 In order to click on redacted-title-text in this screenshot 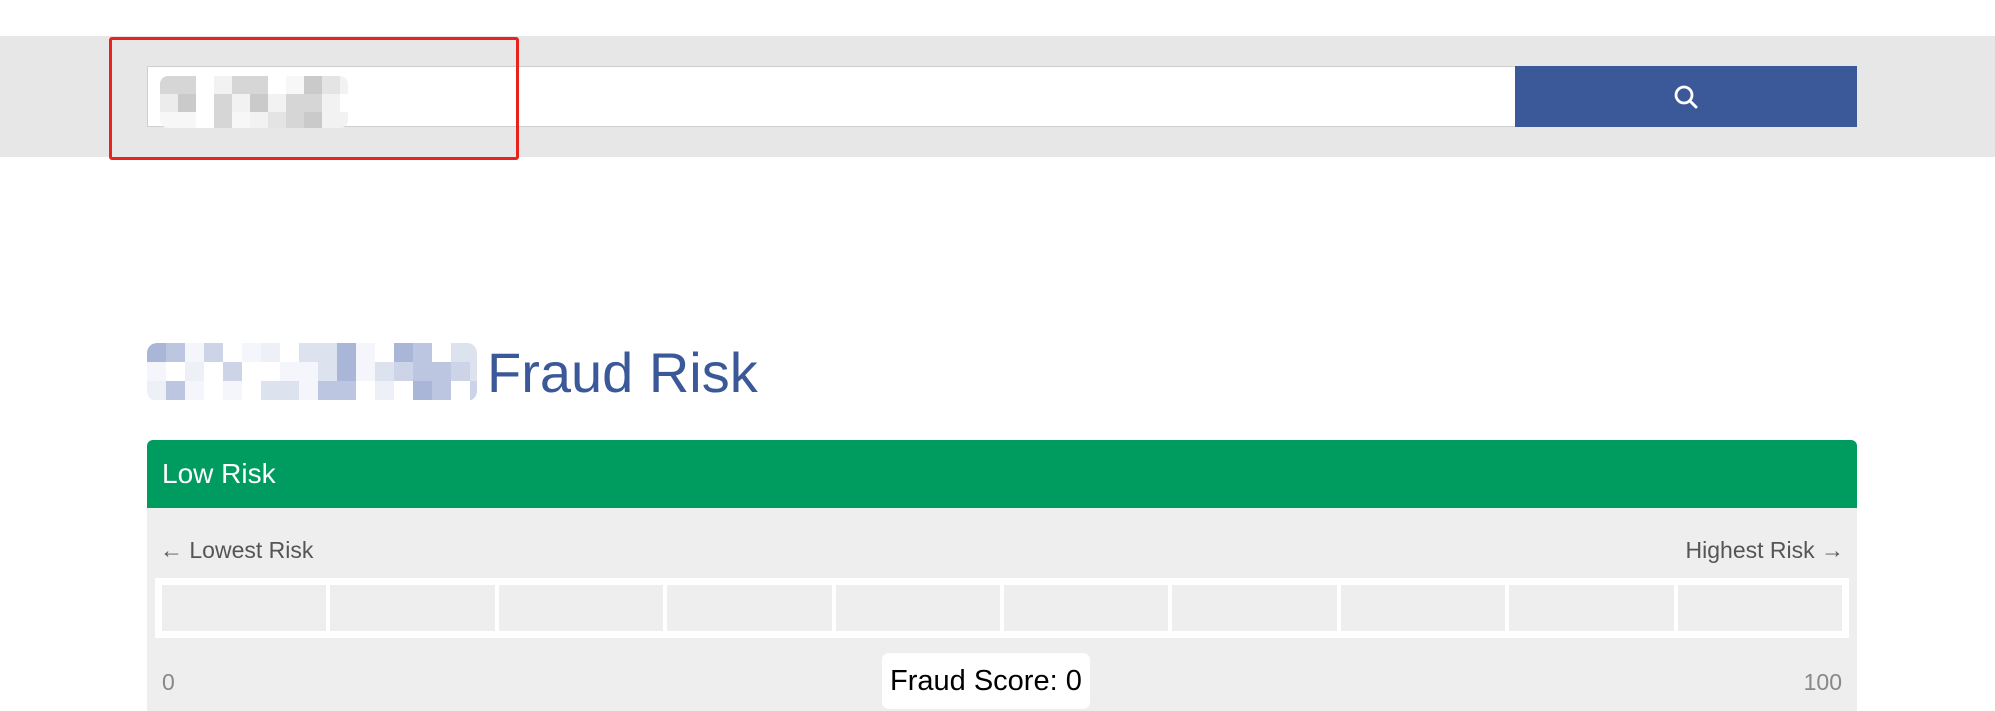, I will do `click(312, 372)`.